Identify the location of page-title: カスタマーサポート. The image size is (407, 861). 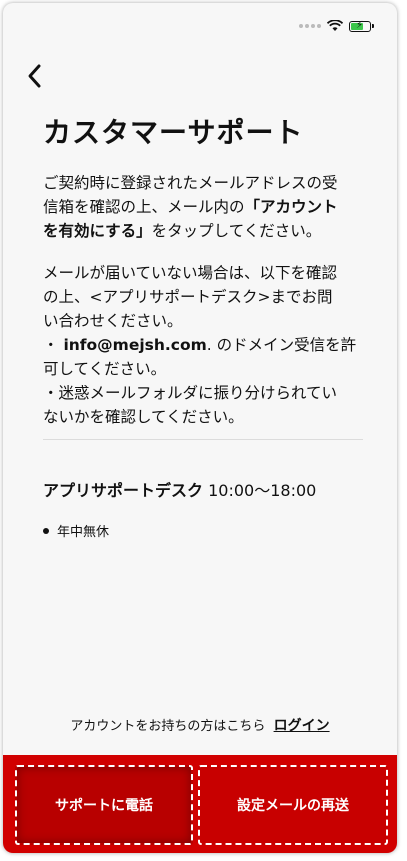
(173, 132).